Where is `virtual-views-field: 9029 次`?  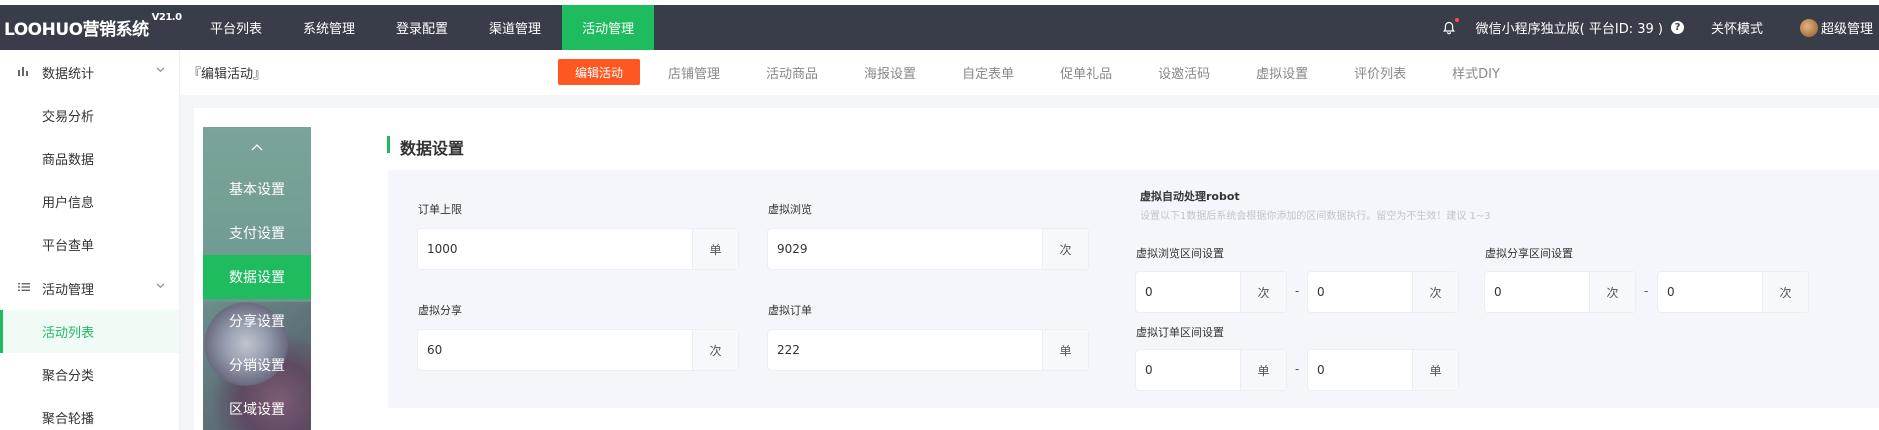 virtual-views-field: 9029 次 is located at coordinates (928, 249).